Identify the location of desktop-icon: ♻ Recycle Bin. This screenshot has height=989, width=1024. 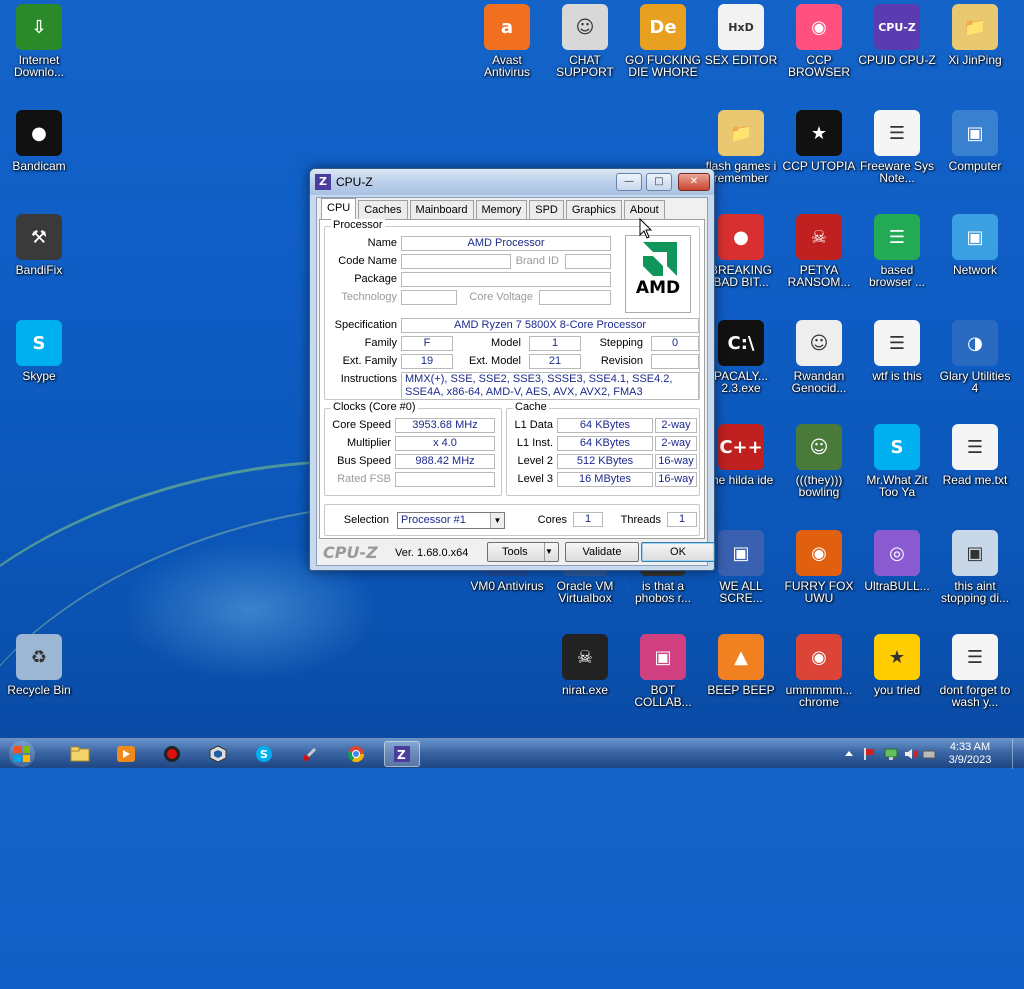
(39, 665).